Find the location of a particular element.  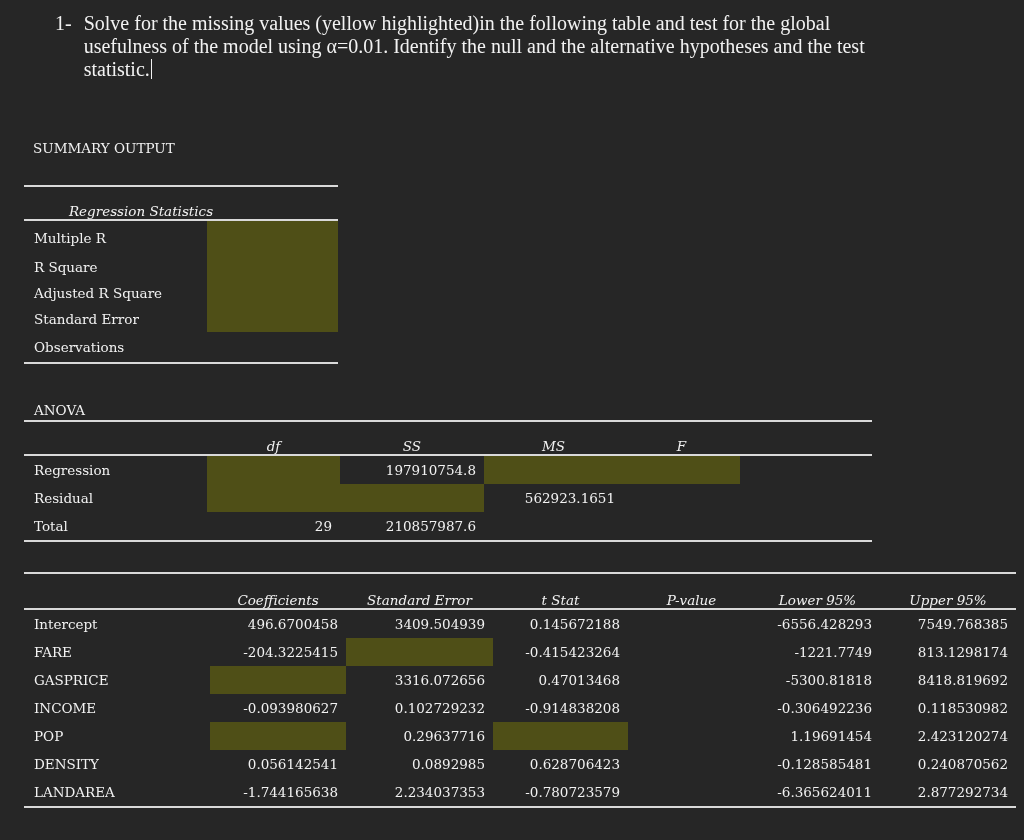

table-cell: 0.47013468 is located at coordinates (560, 680).